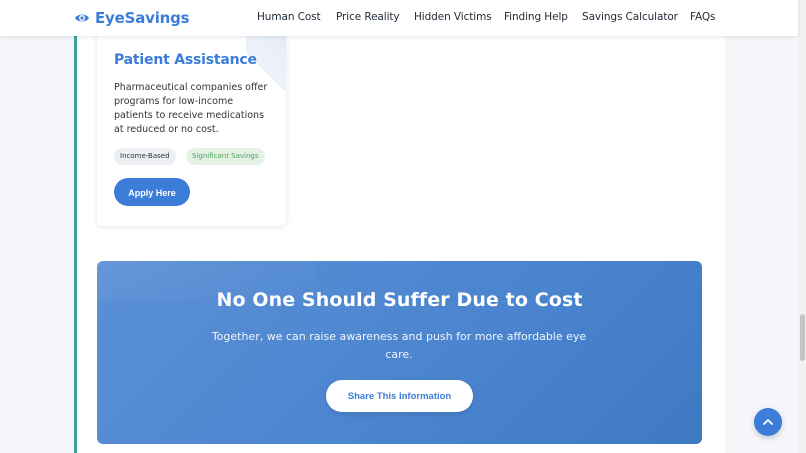 The height and width of the screenshot is (453, 806). What do you see at coordinates (75, 226) in the screenshot?
I see `accent-rail` at bounding box center [75, 226].